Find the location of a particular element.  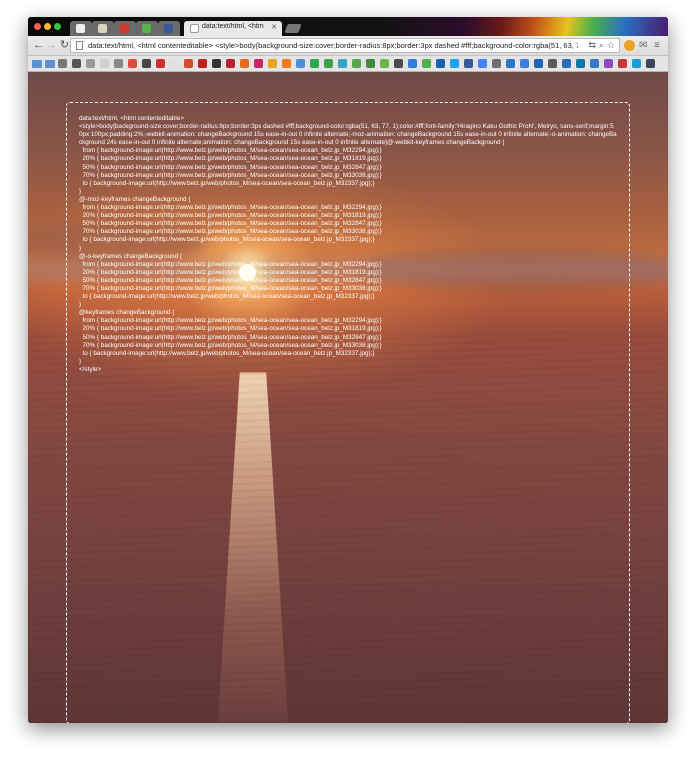

code-line: @keyframes changeBackground { is located at coordinates (127, 313).